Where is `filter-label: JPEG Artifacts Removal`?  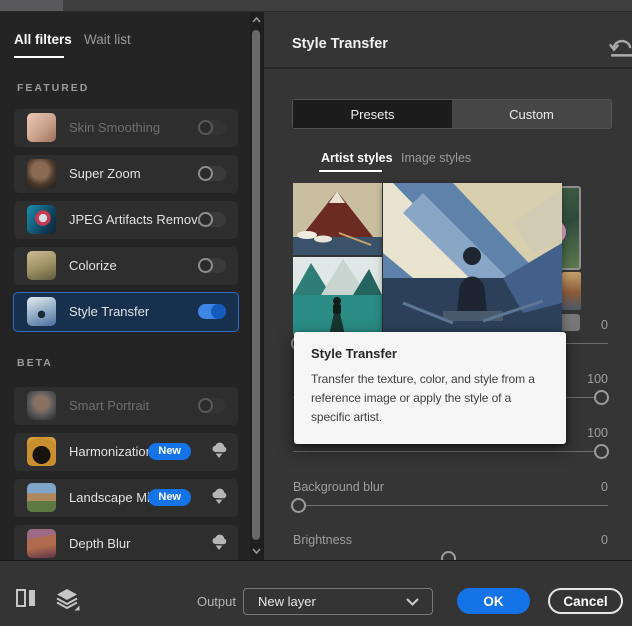 filter-label: JPEG Artifacts Removal is located at coordinates (138, 219).